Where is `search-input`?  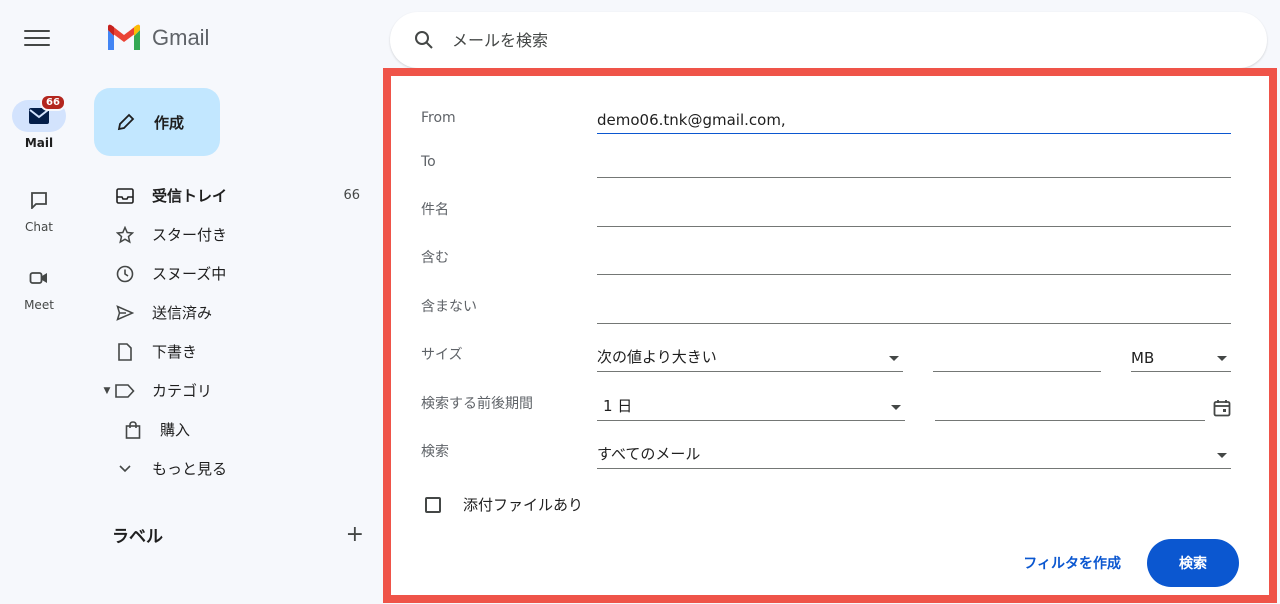 search-input is located at coordinates (832, 40).